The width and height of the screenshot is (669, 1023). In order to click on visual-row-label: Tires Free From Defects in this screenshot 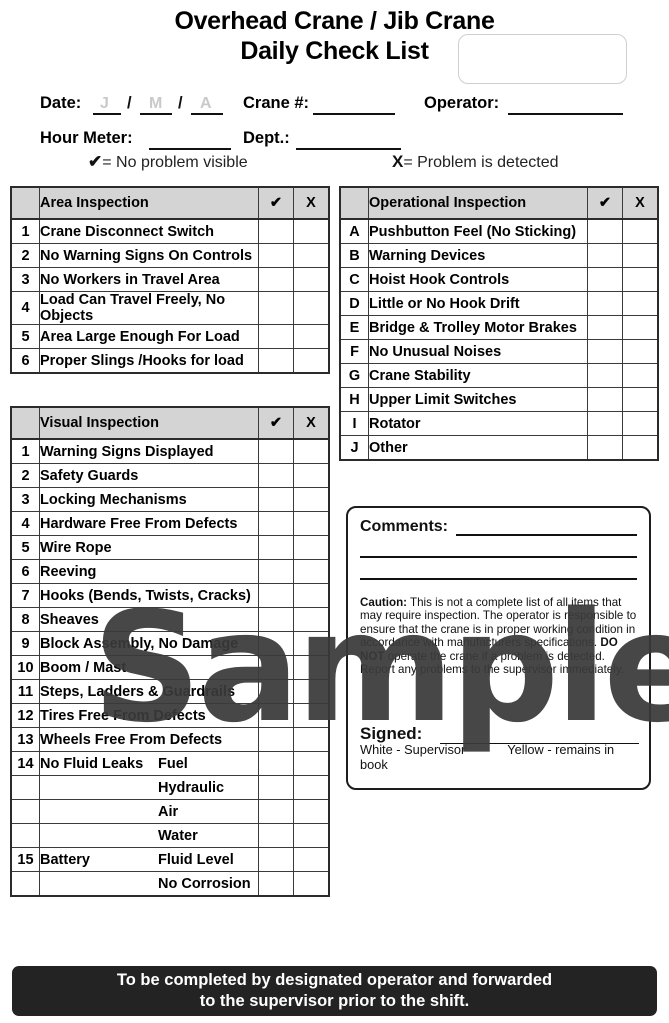, I will do `click(149, 715)`.